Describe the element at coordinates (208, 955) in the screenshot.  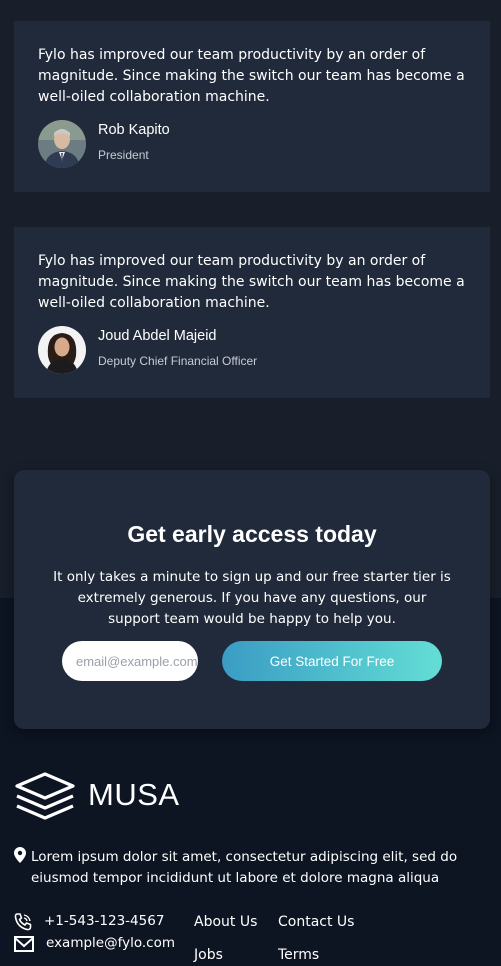
I see `footer-link-jobs: Jobs` at that location.